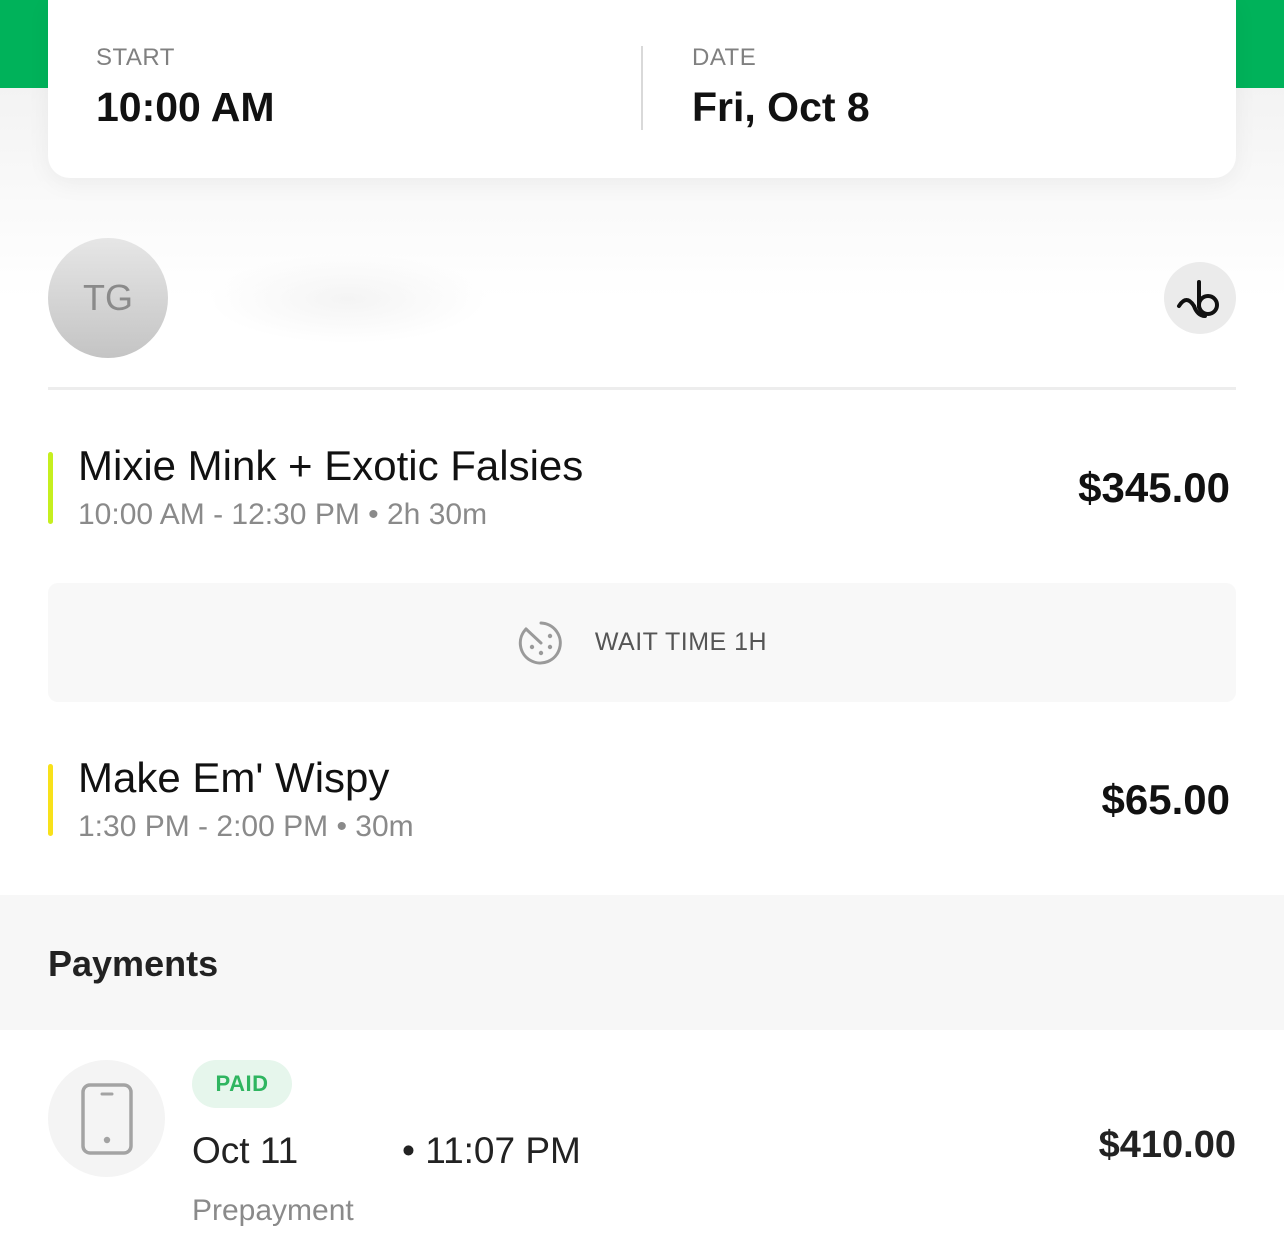 The image size is (1284, 1247). I want to click on date-field: DATE Fri, Oct 8, so click(781, 87).